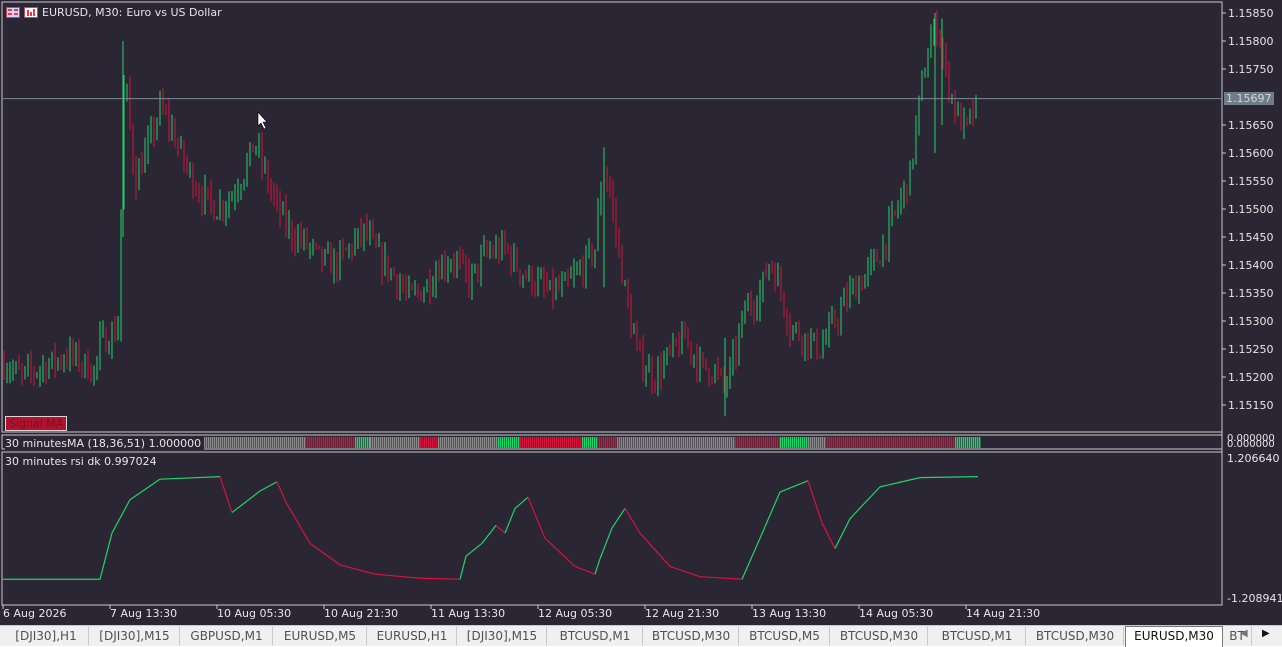 This screenshot has width=1282, height=647. Describe the element at coordinates (320, 636) in the screenshot. I see `chart-tab: EURUSD,M5` at that location.